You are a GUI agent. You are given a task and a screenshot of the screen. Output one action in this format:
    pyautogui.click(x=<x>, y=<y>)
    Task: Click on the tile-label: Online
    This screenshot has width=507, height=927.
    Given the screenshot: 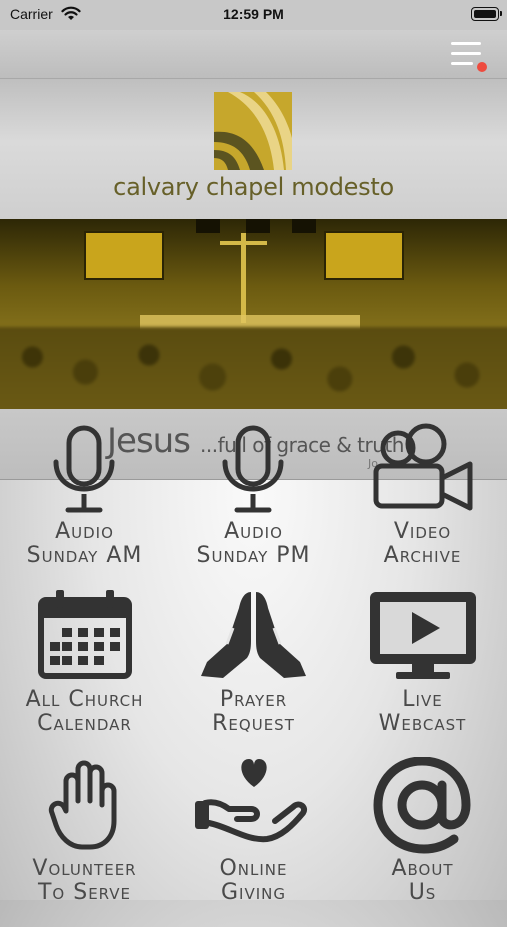 What is the action you would take?
    pyautogui.click(x=253, y=868)
    